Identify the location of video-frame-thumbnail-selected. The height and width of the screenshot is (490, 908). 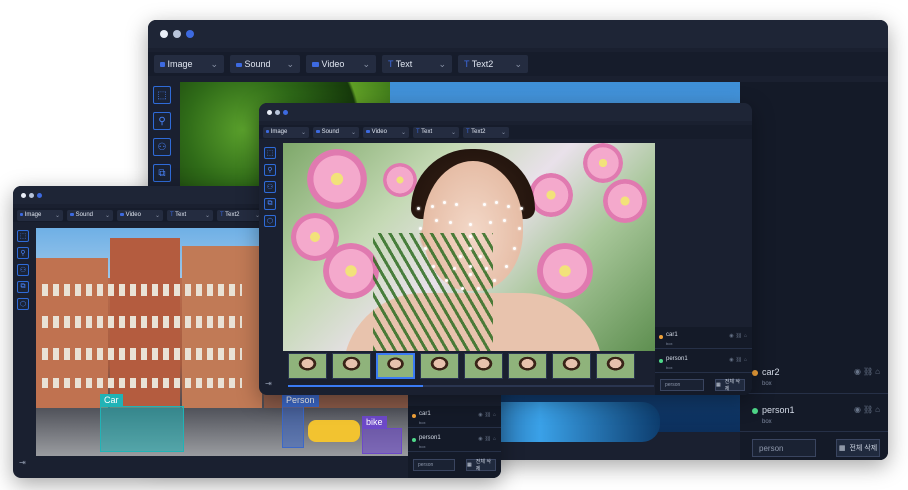
(395, 366).